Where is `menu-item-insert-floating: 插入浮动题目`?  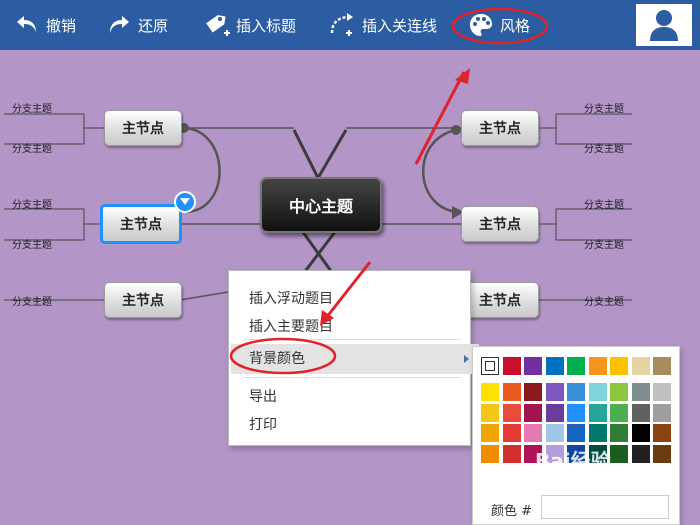
menu-item-insert-floating: 插入浮动题目 is located at coordinates (291, 298).